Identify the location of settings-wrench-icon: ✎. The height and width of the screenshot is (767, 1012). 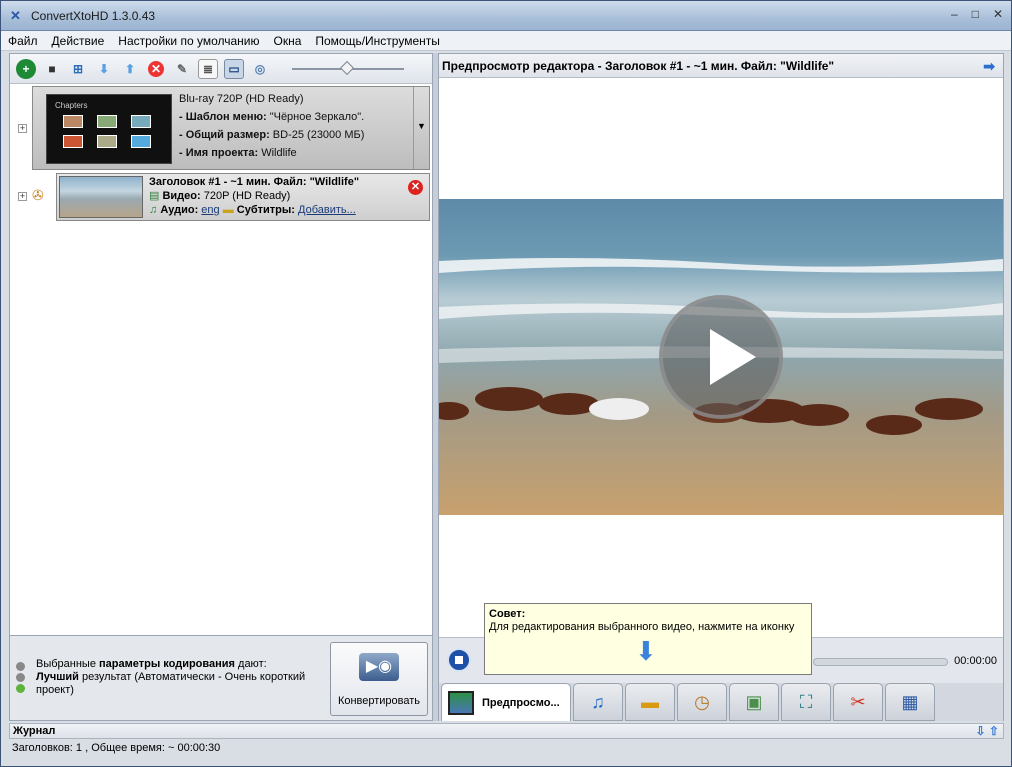
(182, 69).